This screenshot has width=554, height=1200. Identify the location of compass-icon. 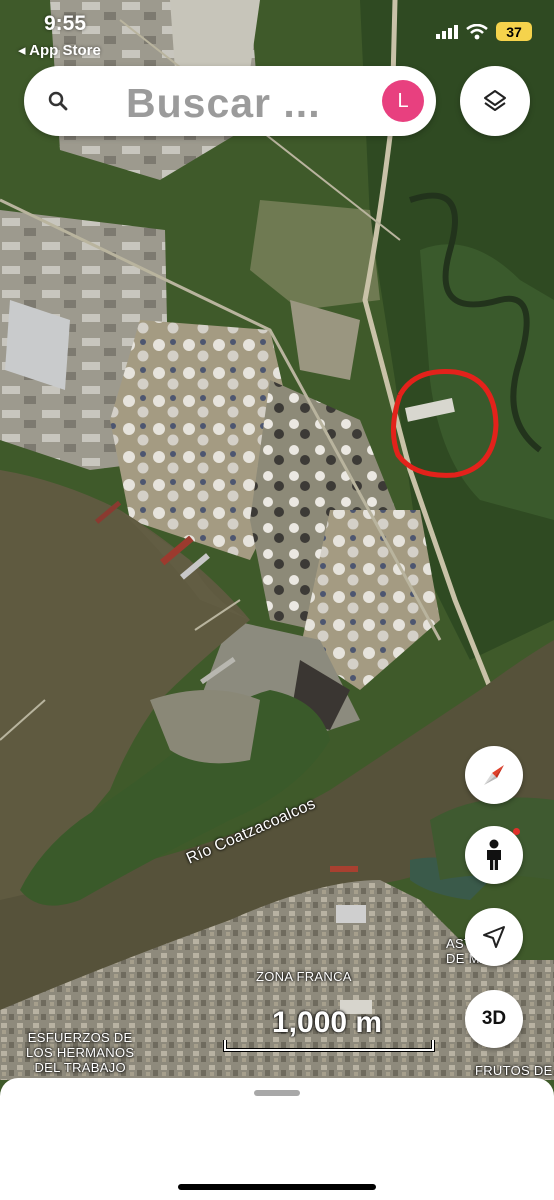
(494, 775).